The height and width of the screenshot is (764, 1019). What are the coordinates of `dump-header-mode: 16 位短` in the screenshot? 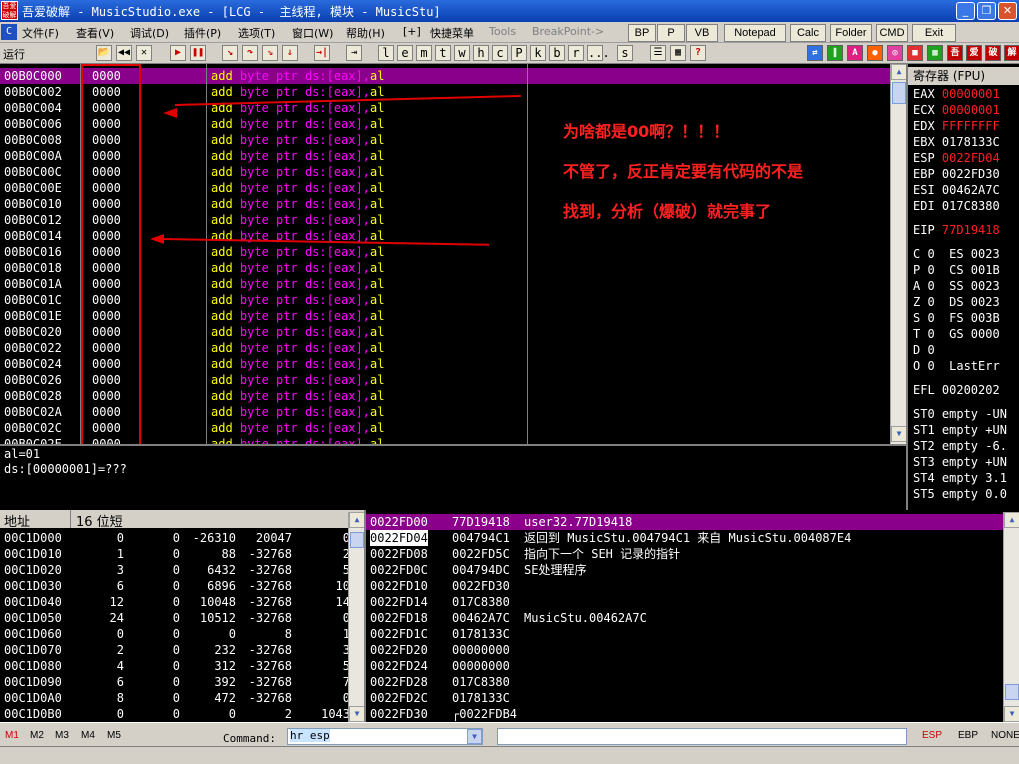 It's located at (99, 520).